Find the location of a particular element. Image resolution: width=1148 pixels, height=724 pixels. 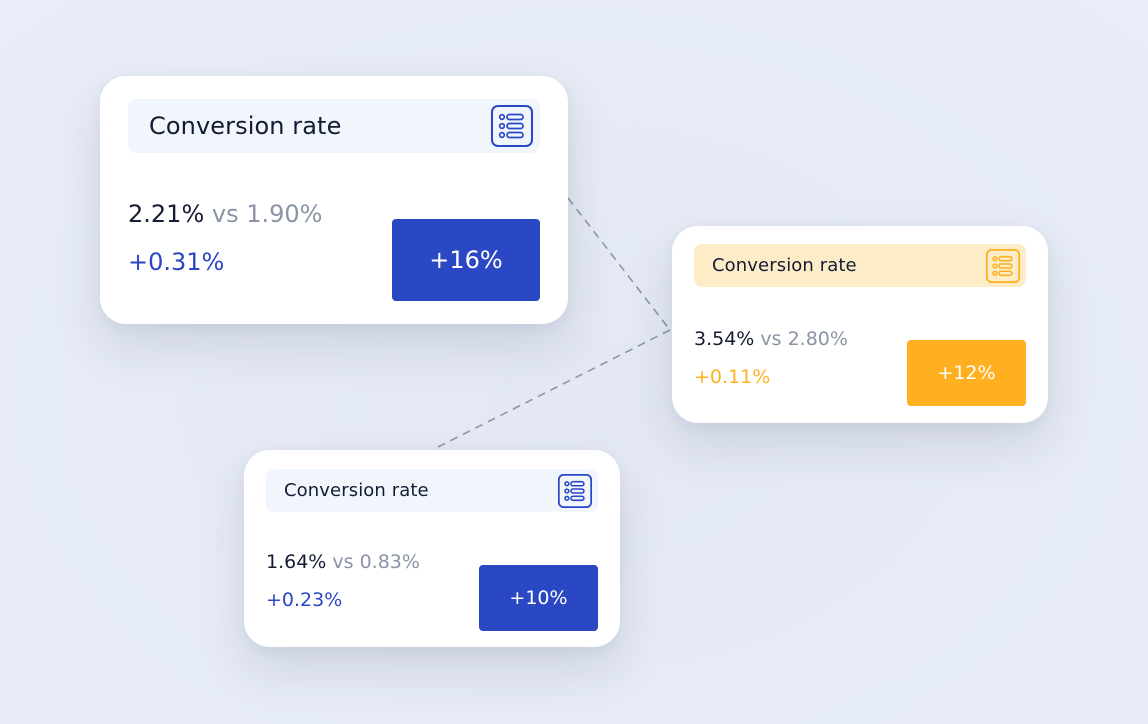

percent-change-badge: +10% is located at coordinates (538, 598).